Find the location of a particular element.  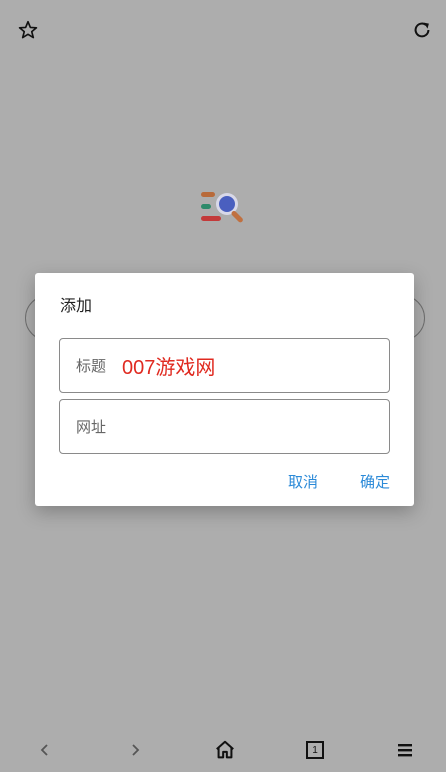

tab-count: 1 is located at coordinates (315, 750).